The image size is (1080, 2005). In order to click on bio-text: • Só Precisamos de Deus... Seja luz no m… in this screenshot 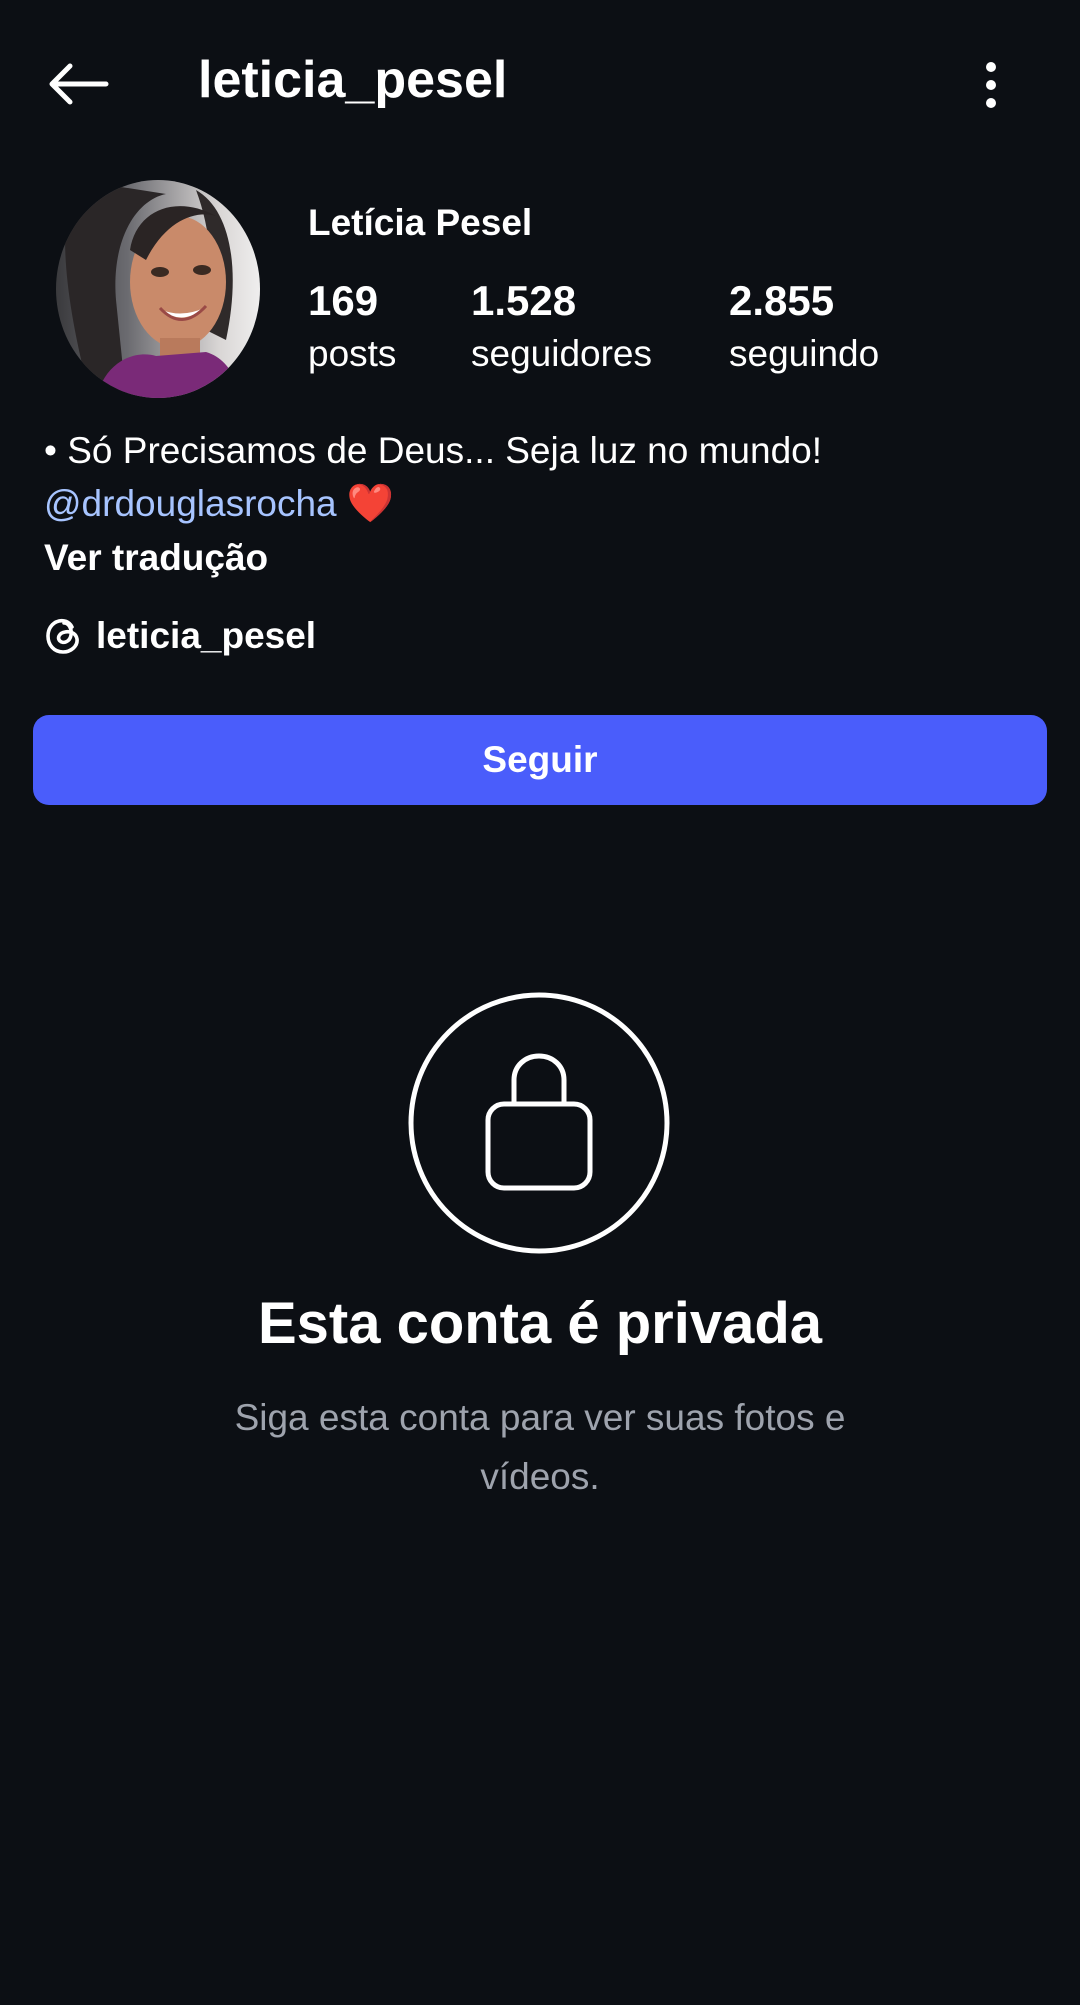, I will do `click(433, 450)`.